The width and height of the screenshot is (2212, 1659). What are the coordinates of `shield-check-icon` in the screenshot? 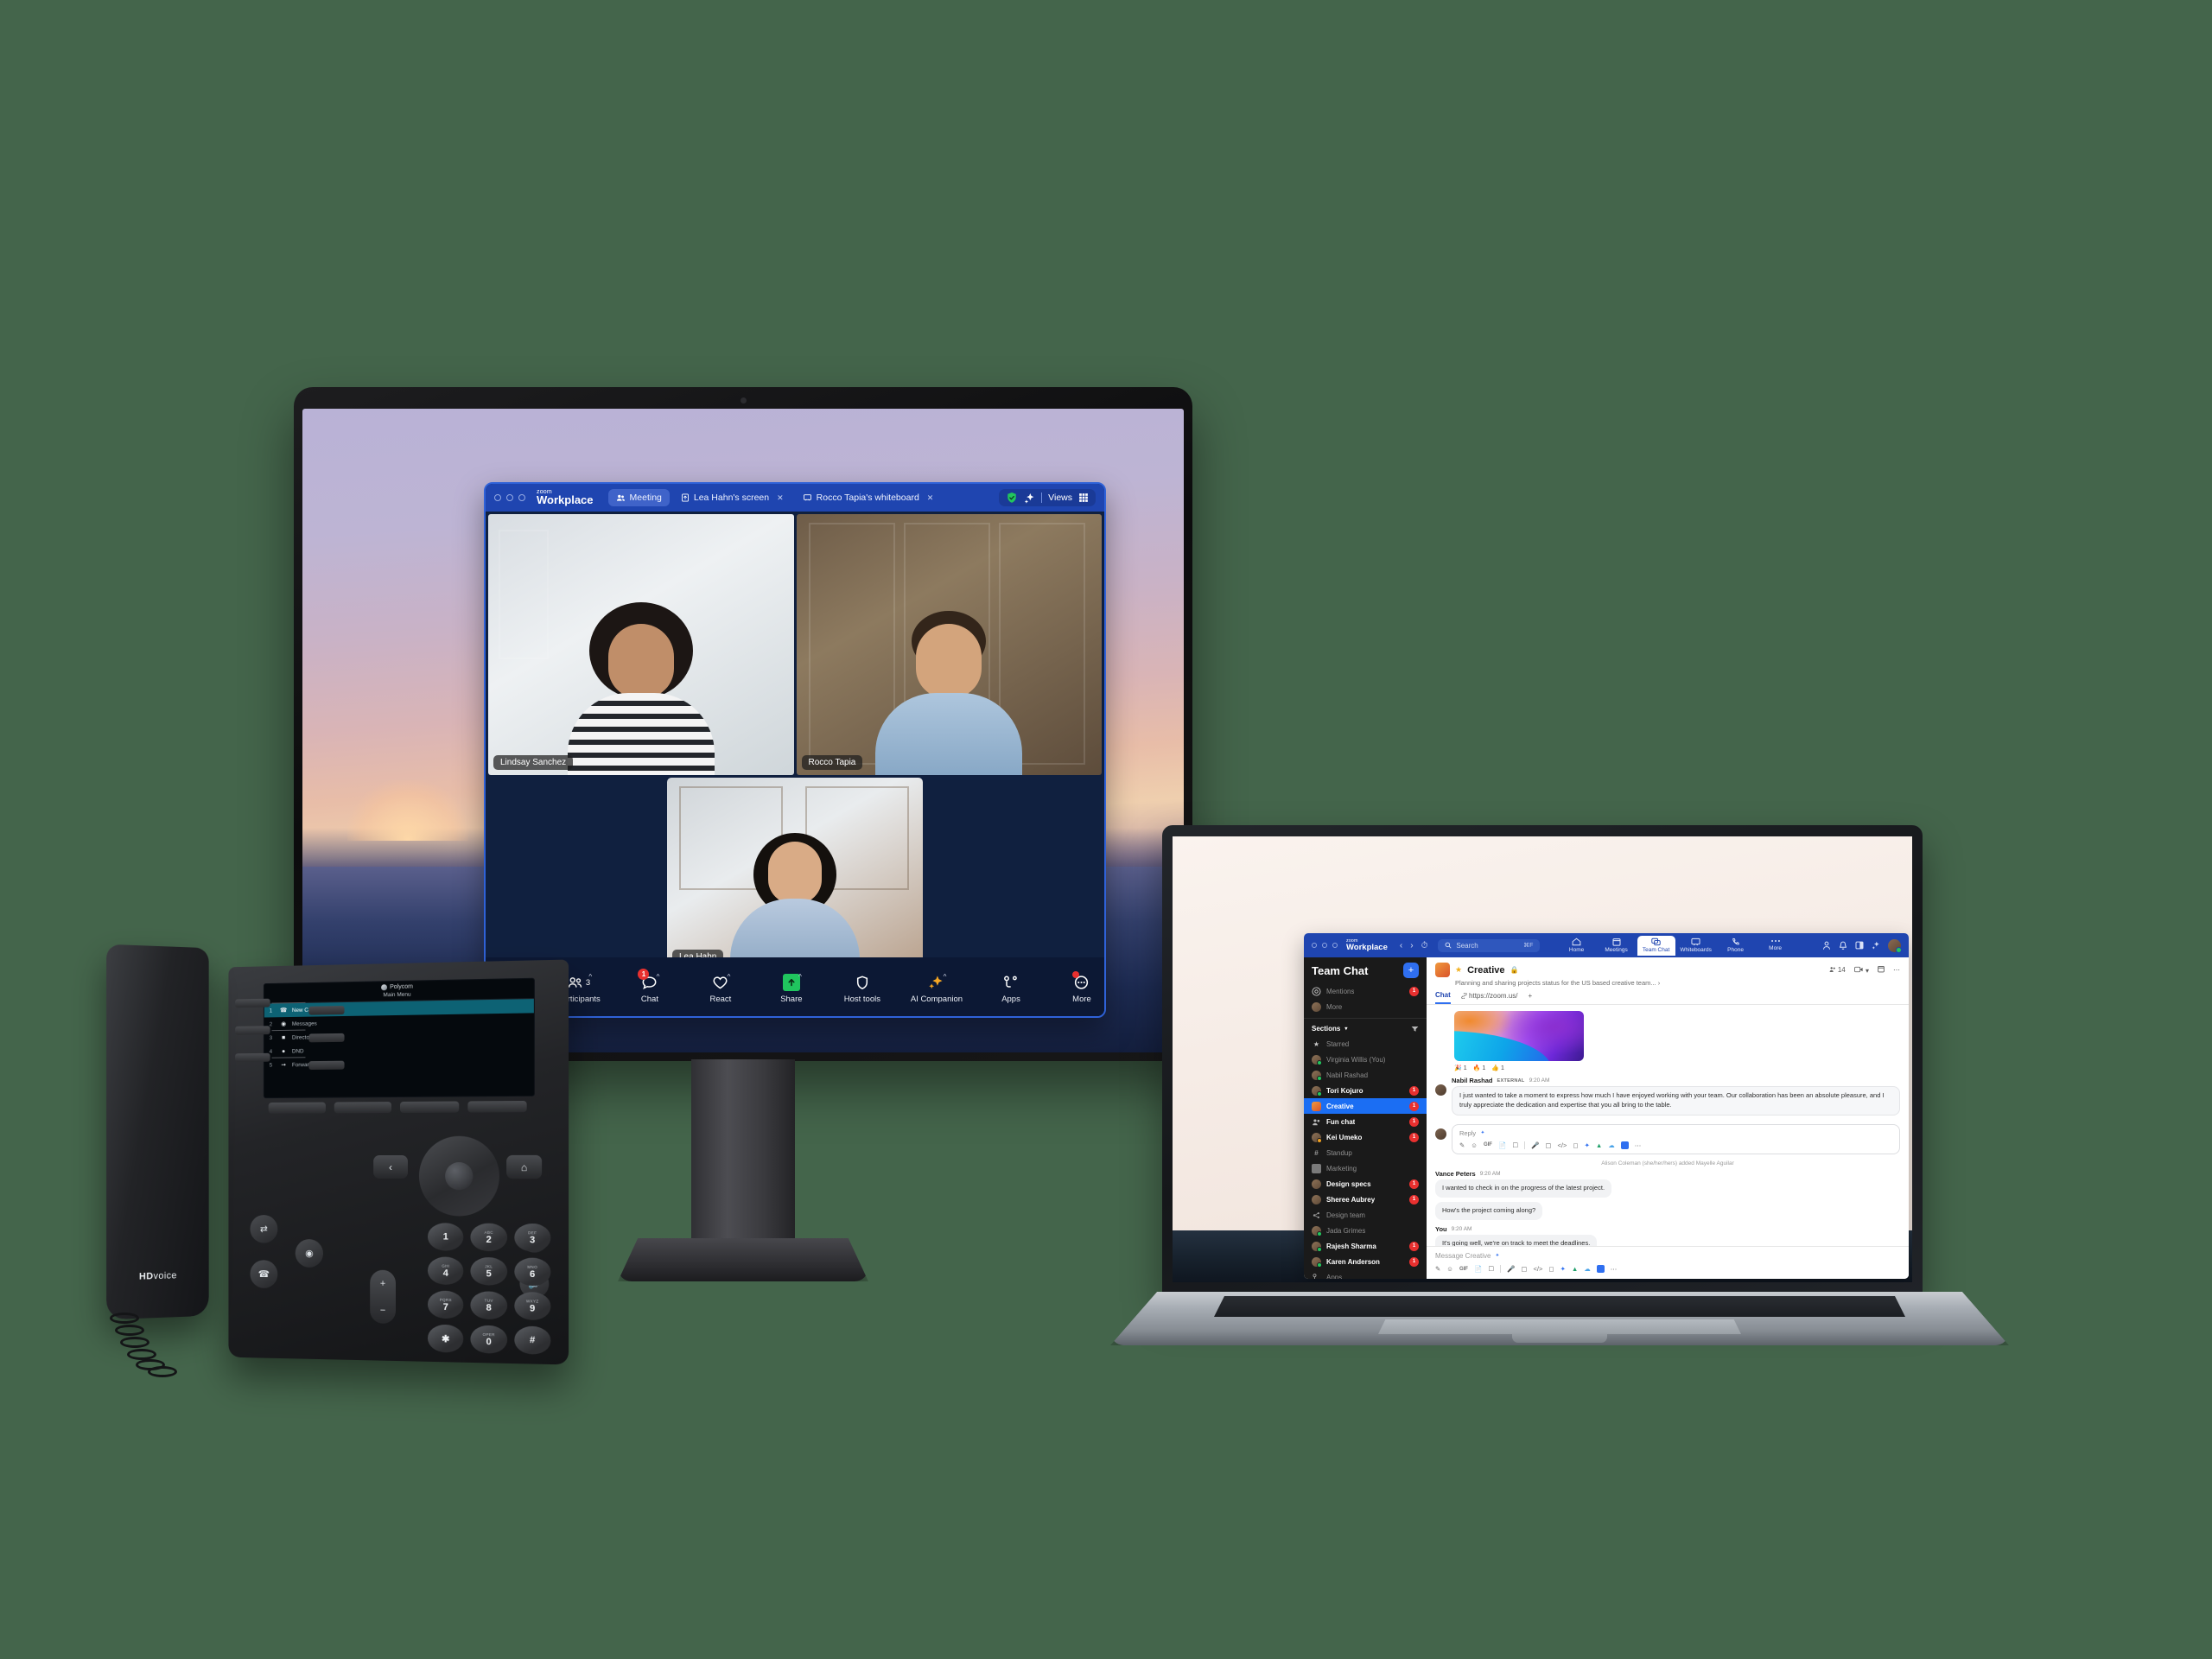 It's located at (1012, 498).